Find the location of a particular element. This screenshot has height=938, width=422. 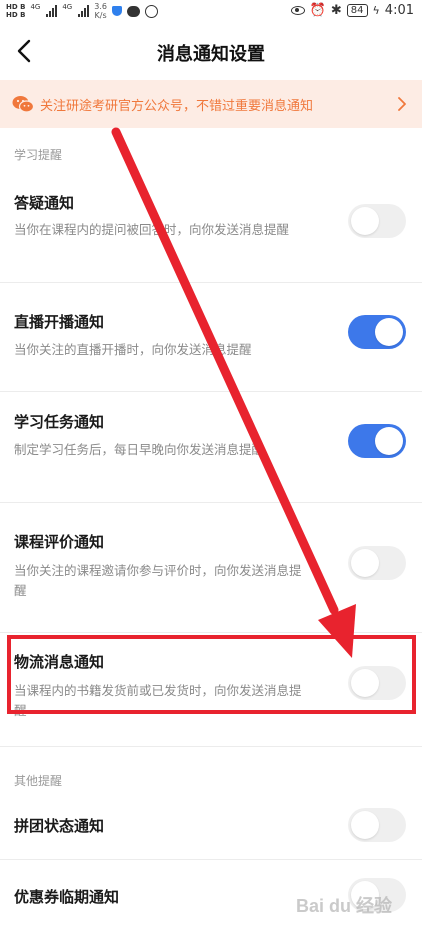

follow-official-account-banner: 关注研途考研官方公众号，不错过重要消息通知 is located at coordinates (211, 104).